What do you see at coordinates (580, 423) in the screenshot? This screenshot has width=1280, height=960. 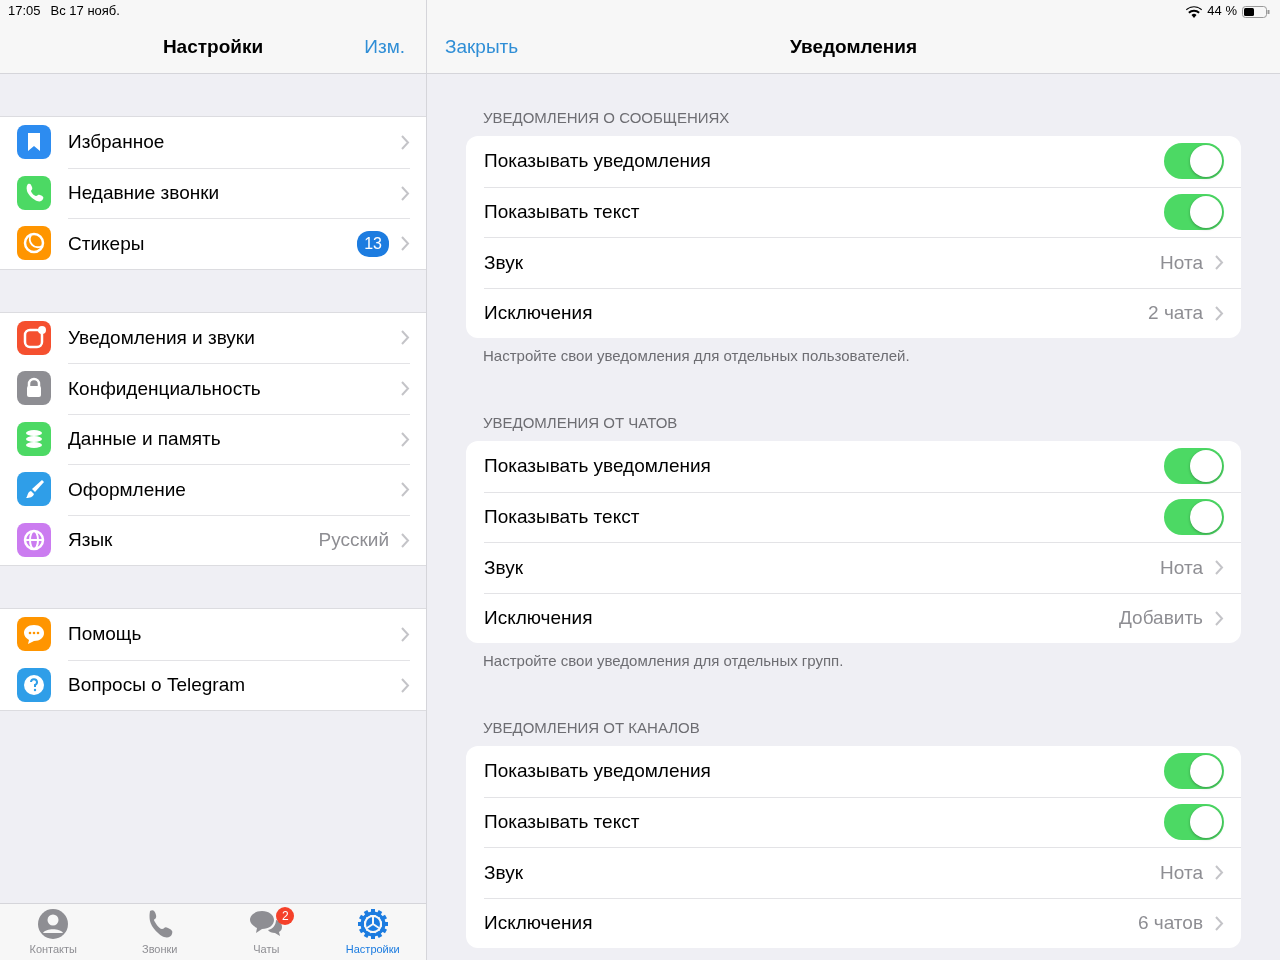 I see `section-header: УВЕДОМЛЕНИЯ ОТ ЧАТОВ` at bounding box center [580, 423].